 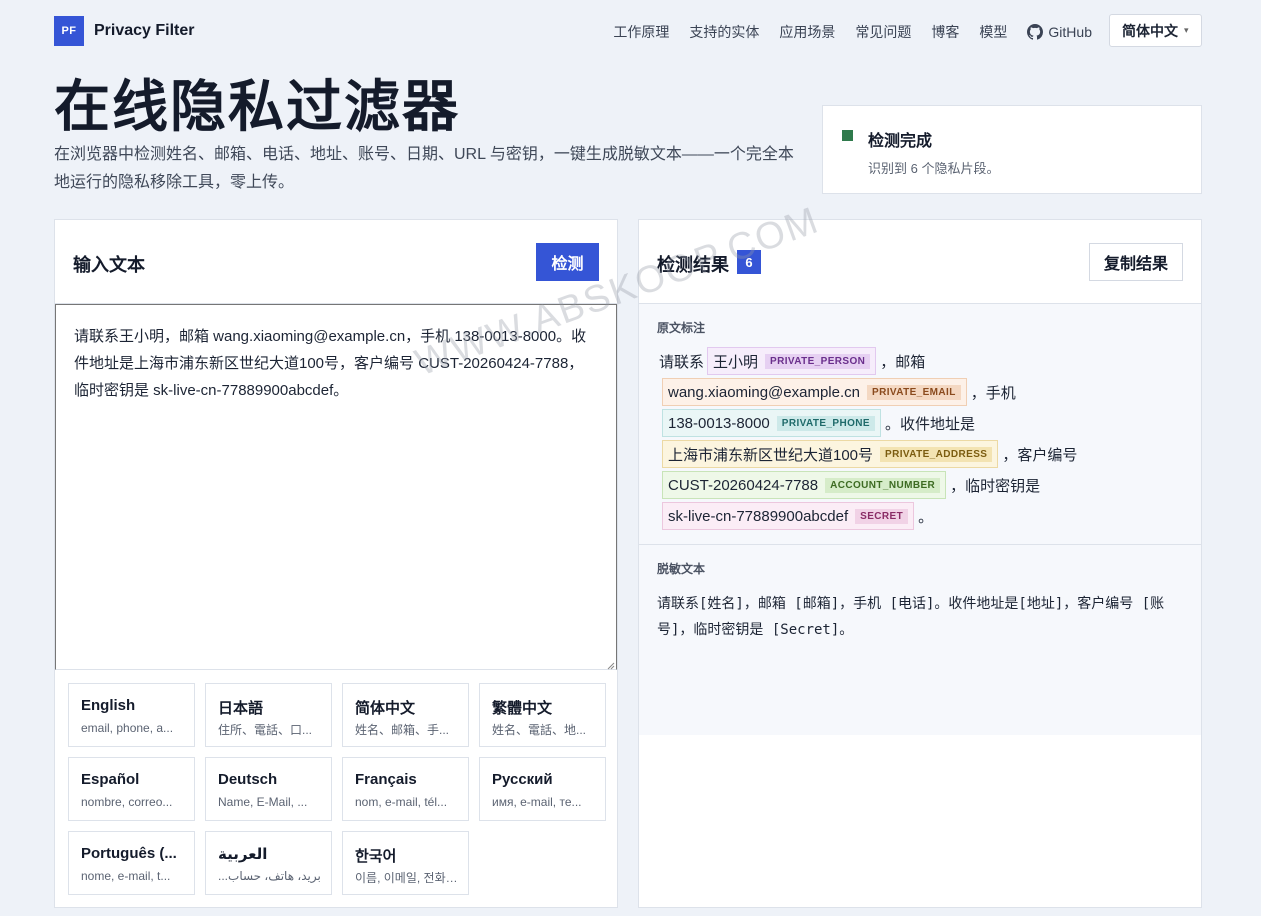 I want to click on annotated-line: 138-0013-8000 PRIVATE_PHONE 。收件地址是, so click(x=817, y=423).